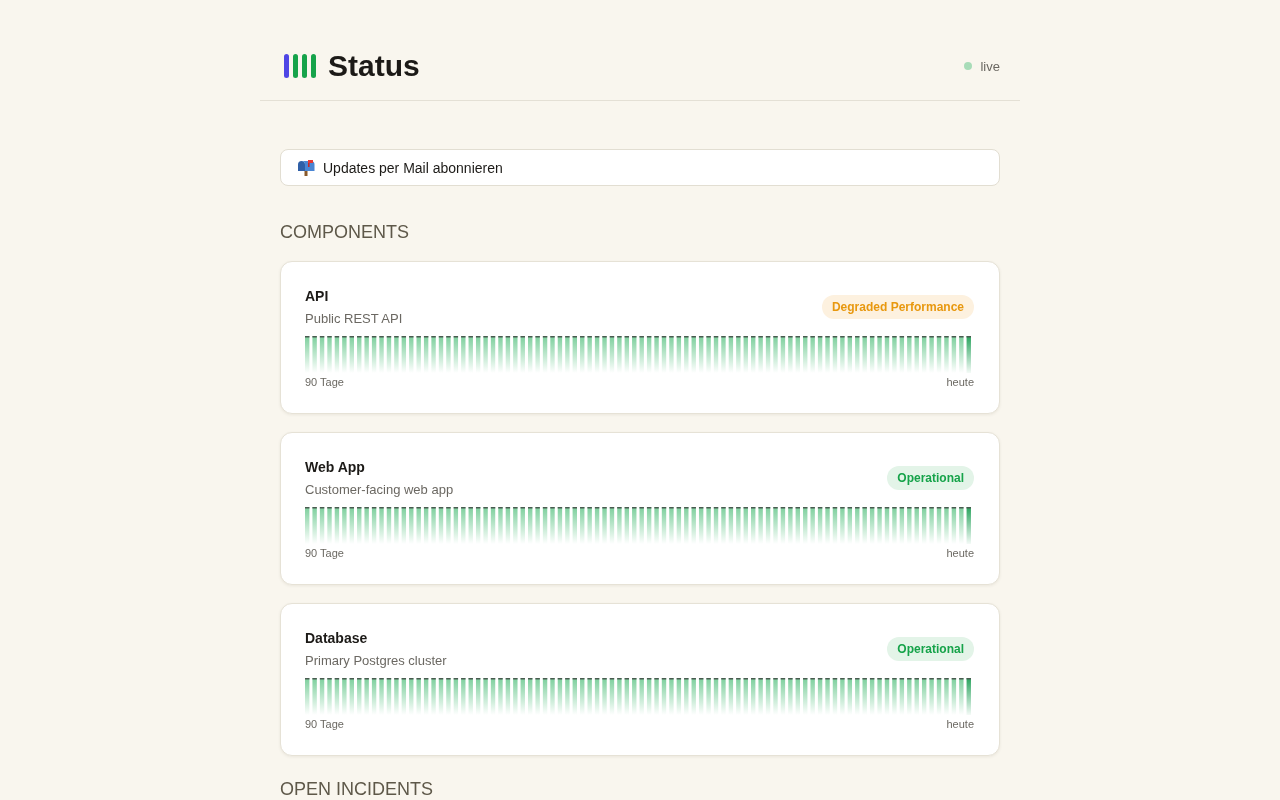  What do you see at coordinates (306, 167) in the screenshot?
I see `mailbox-icon` at bounding box center [306, 167].